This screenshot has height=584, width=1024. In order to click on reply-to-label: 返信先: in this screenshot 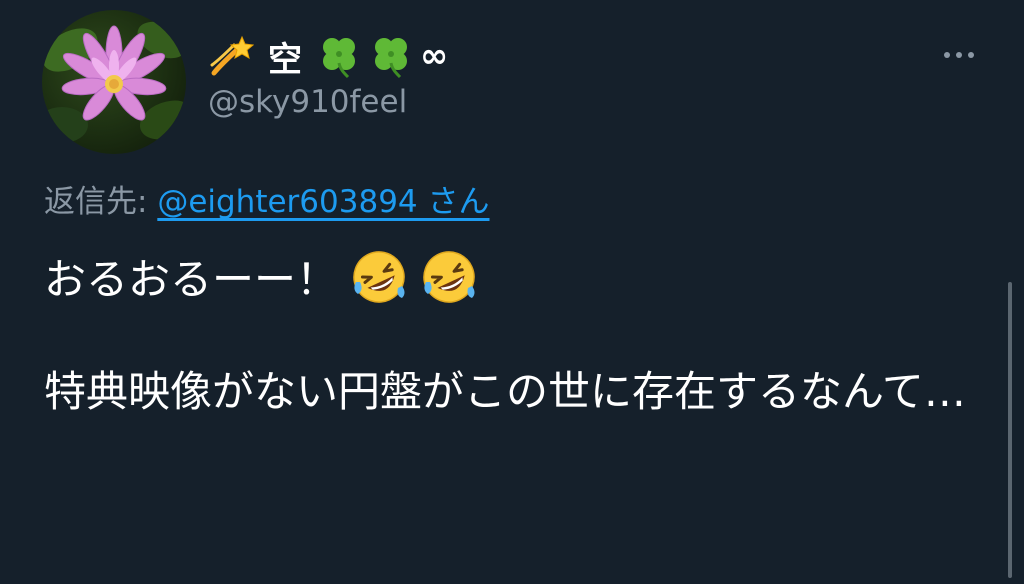, I will do `click(101, 202)`.